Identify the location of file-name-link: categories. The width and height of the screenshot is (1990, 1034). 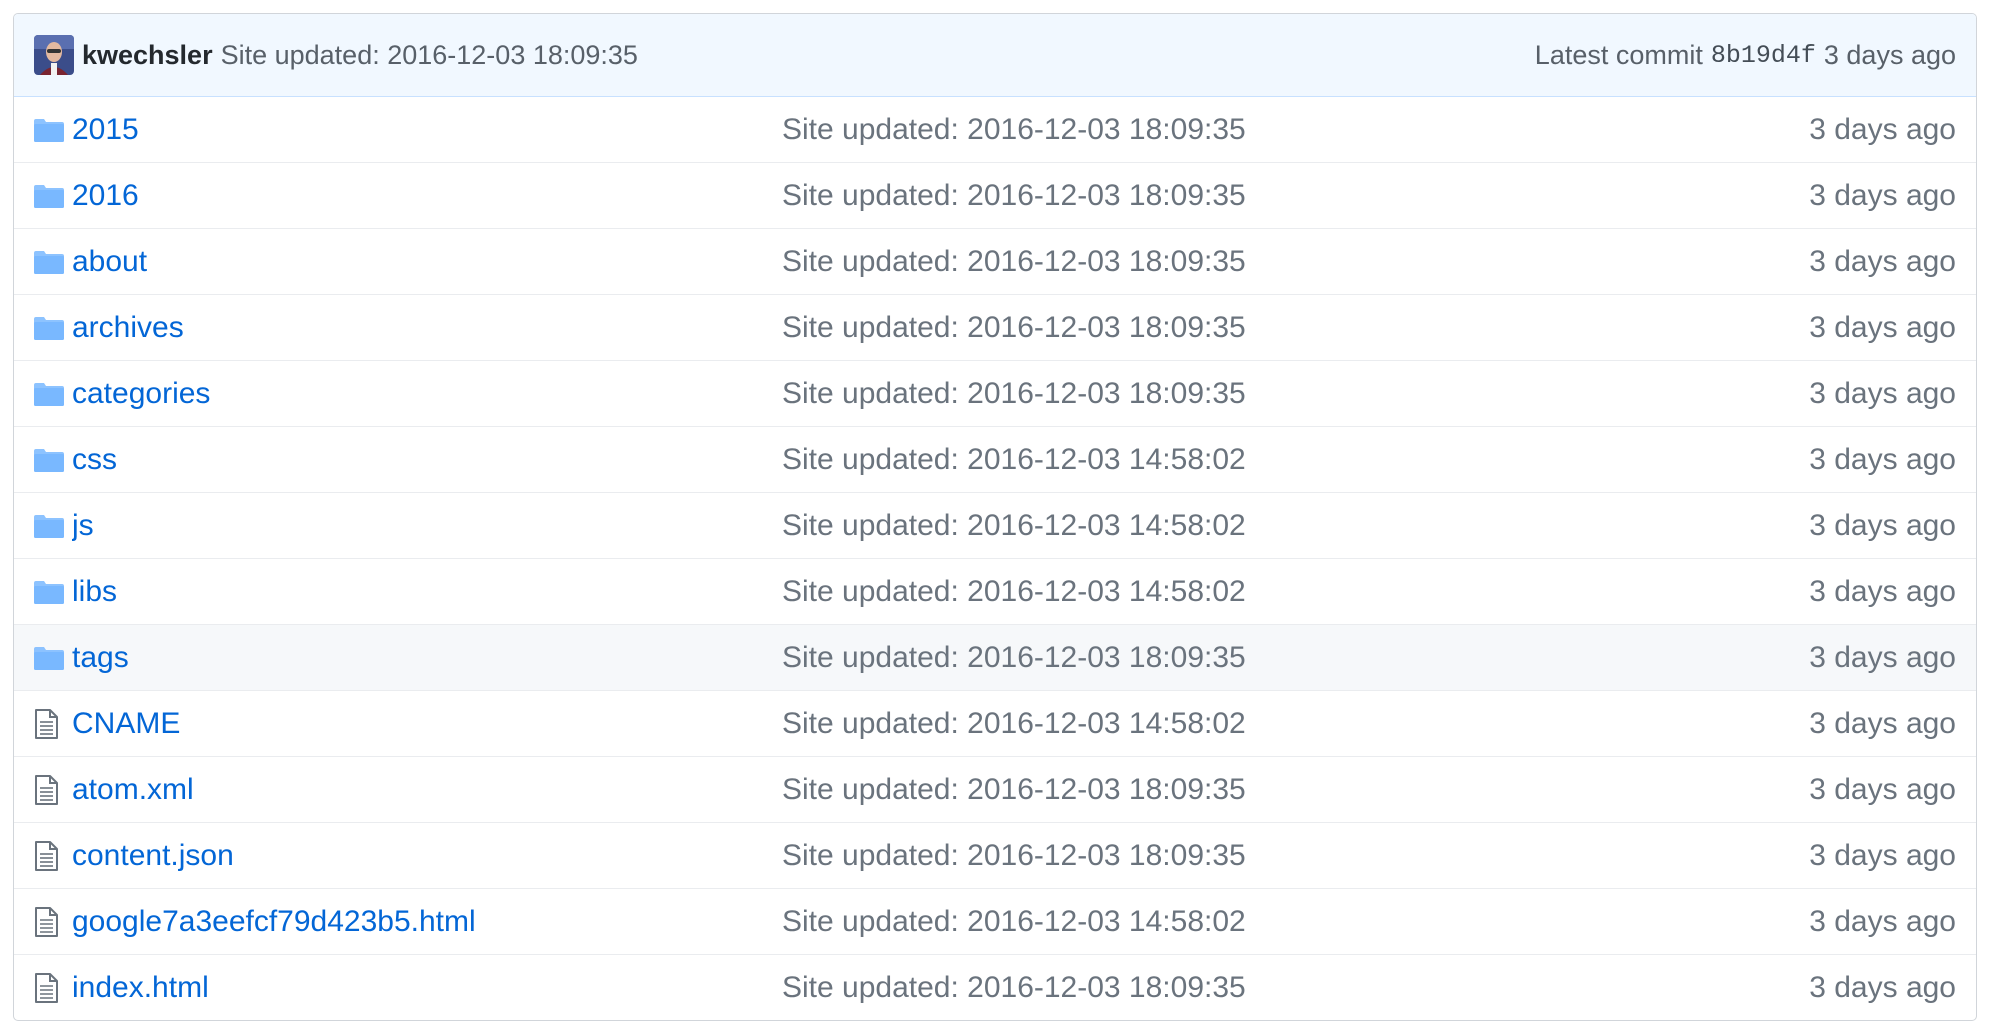
(141, 393).